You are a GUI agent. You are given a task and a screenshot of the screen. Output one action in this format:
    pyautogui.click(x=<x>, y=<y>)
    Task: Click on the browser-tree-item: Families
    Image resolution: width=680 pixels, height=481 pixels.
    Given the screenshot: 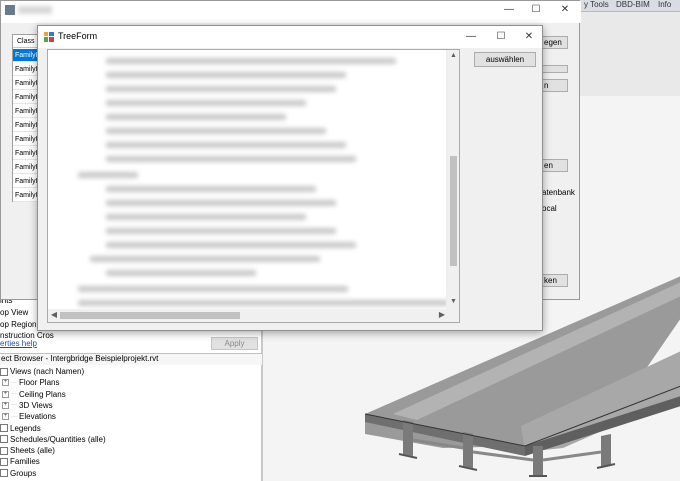 What is the action you would take?
    pyautogui.click(x=20, y=461)
    